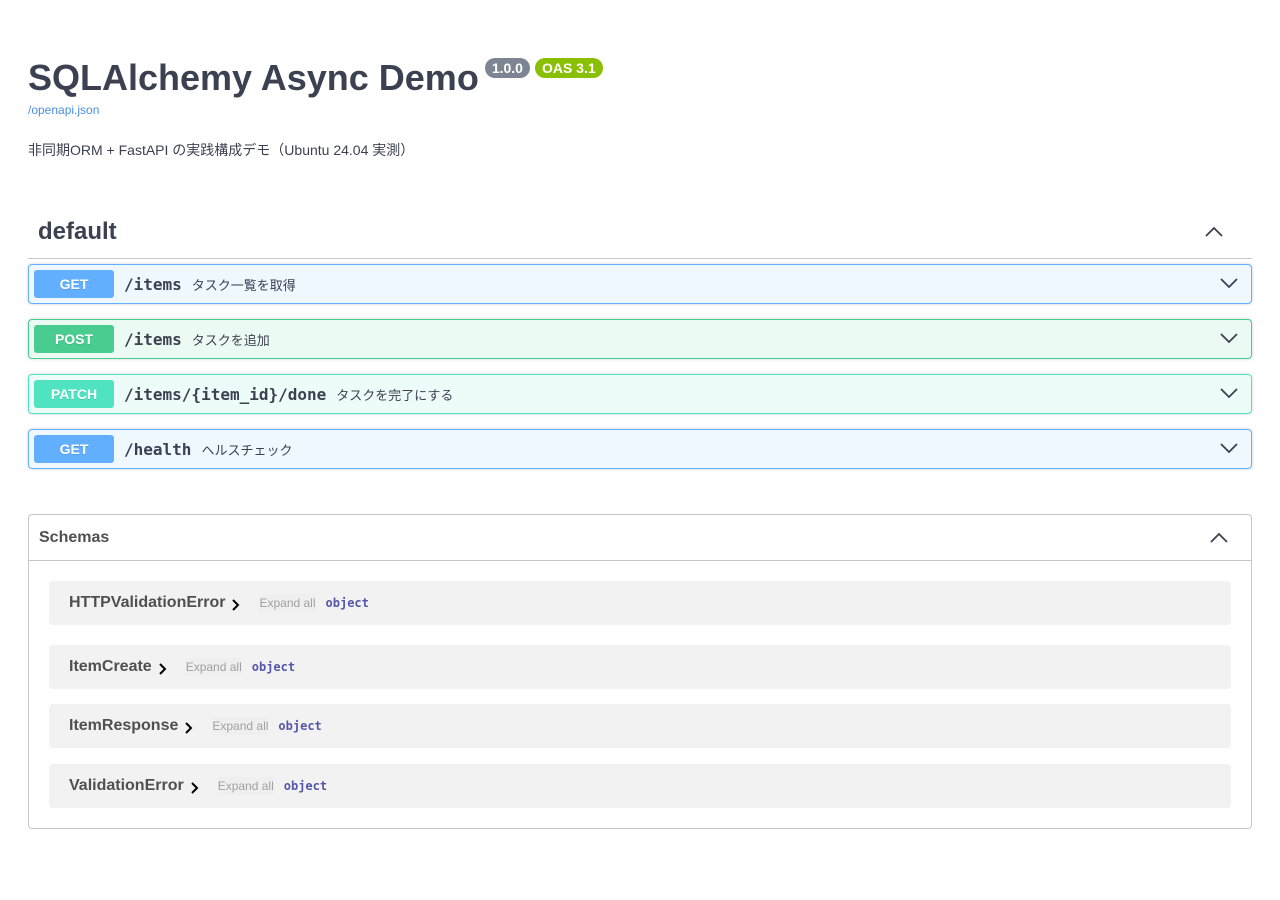 The height and width of the screenshot is (900, 1280). Describe the element at coordinates (640, 603) in the screenshot. I see `schema-item: HTTPValidationError Expand all object` at that location.